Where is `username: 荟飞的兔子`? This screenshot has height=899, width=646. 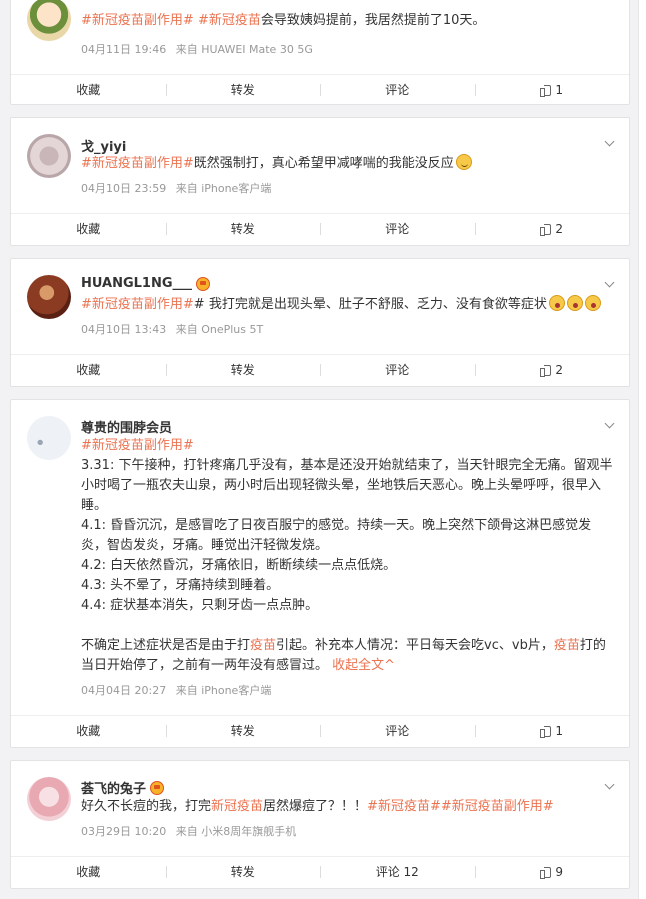 username: 荟飞的兔子 is located at coordinates (123, 787).